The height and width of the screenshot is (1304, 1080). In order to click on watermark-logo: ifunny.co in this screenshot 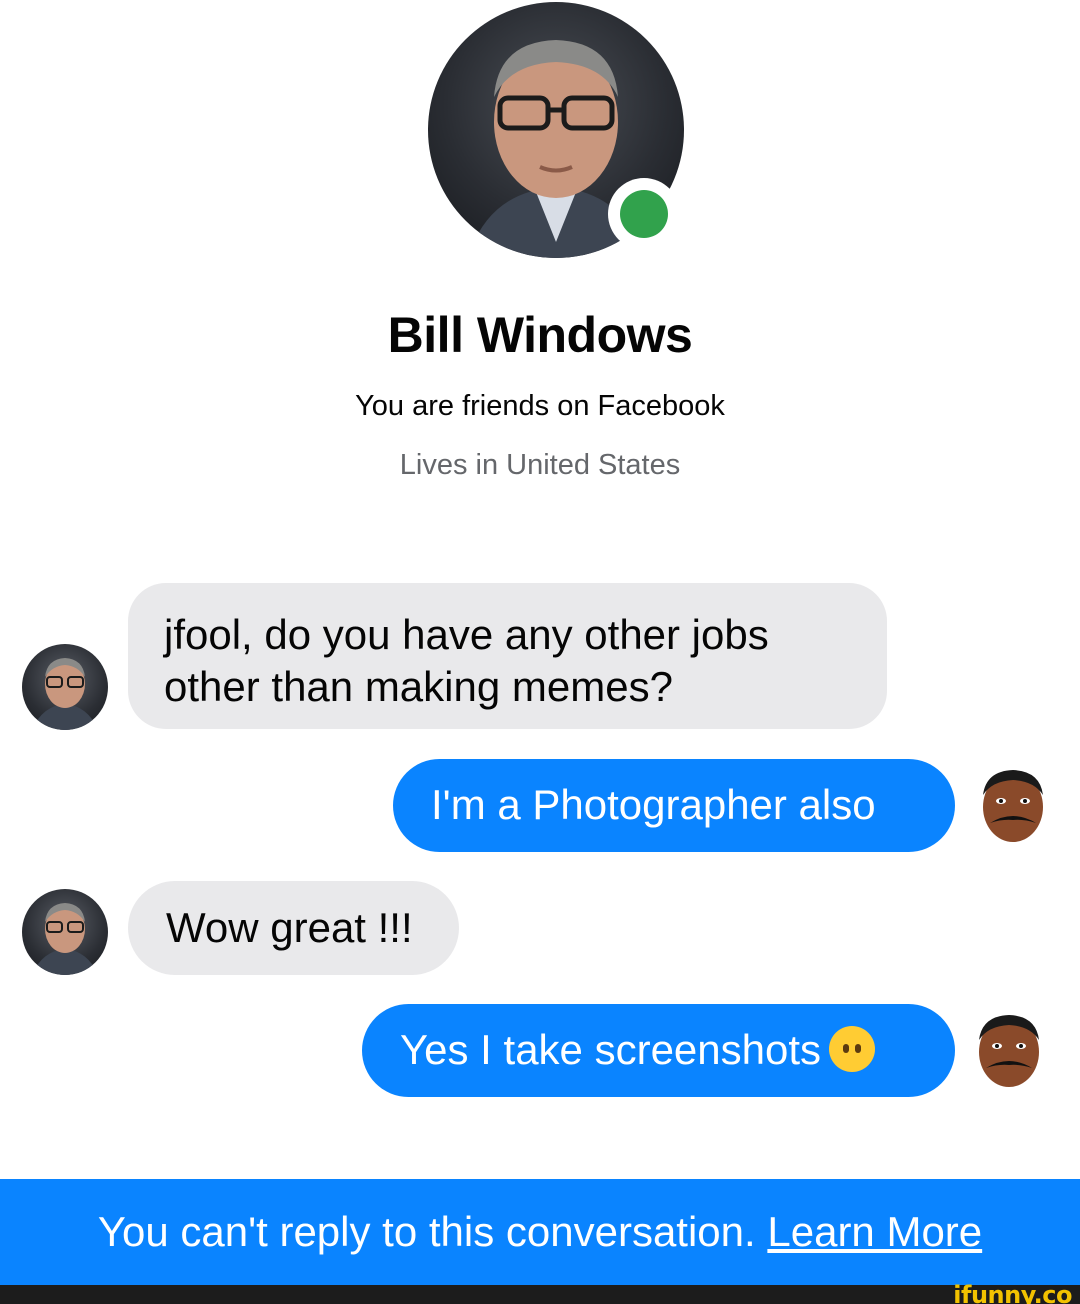, I will do `click(1012, 1292)`.